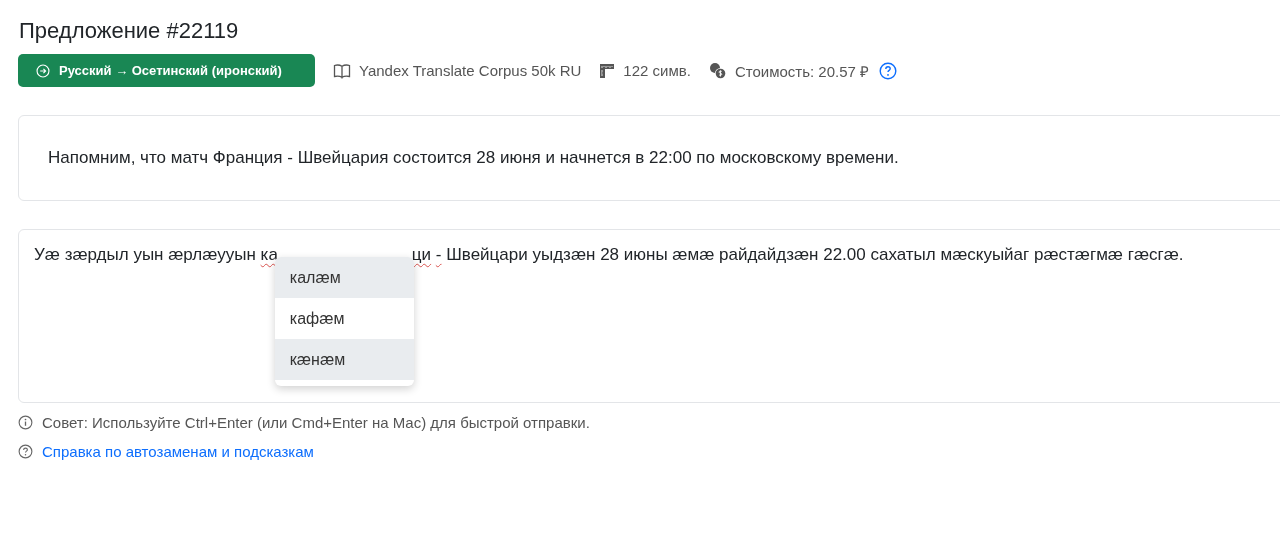  I want to click on coins-icon, so click(717, 70).